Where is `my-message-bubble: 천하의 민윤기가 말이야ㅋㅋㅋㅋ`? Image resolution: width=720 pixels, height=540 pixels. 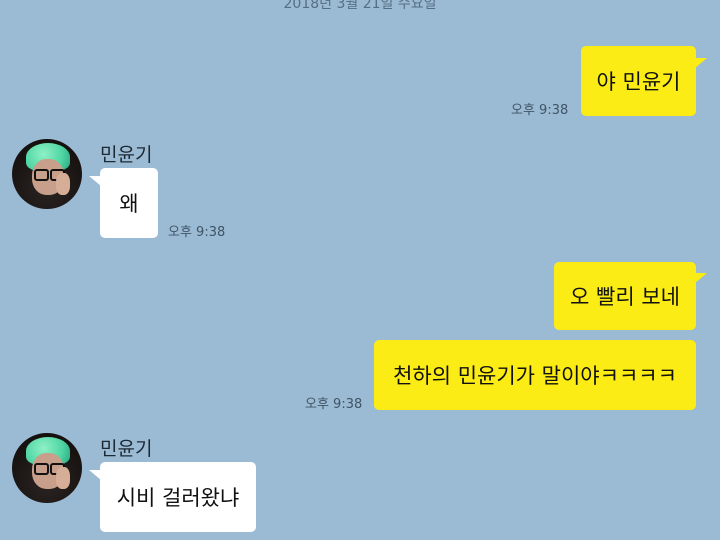
my-message-bubble: 천하의 민윤기가 말이야ㅋㅋㅋㅋ is located at coordinates (535, 375).